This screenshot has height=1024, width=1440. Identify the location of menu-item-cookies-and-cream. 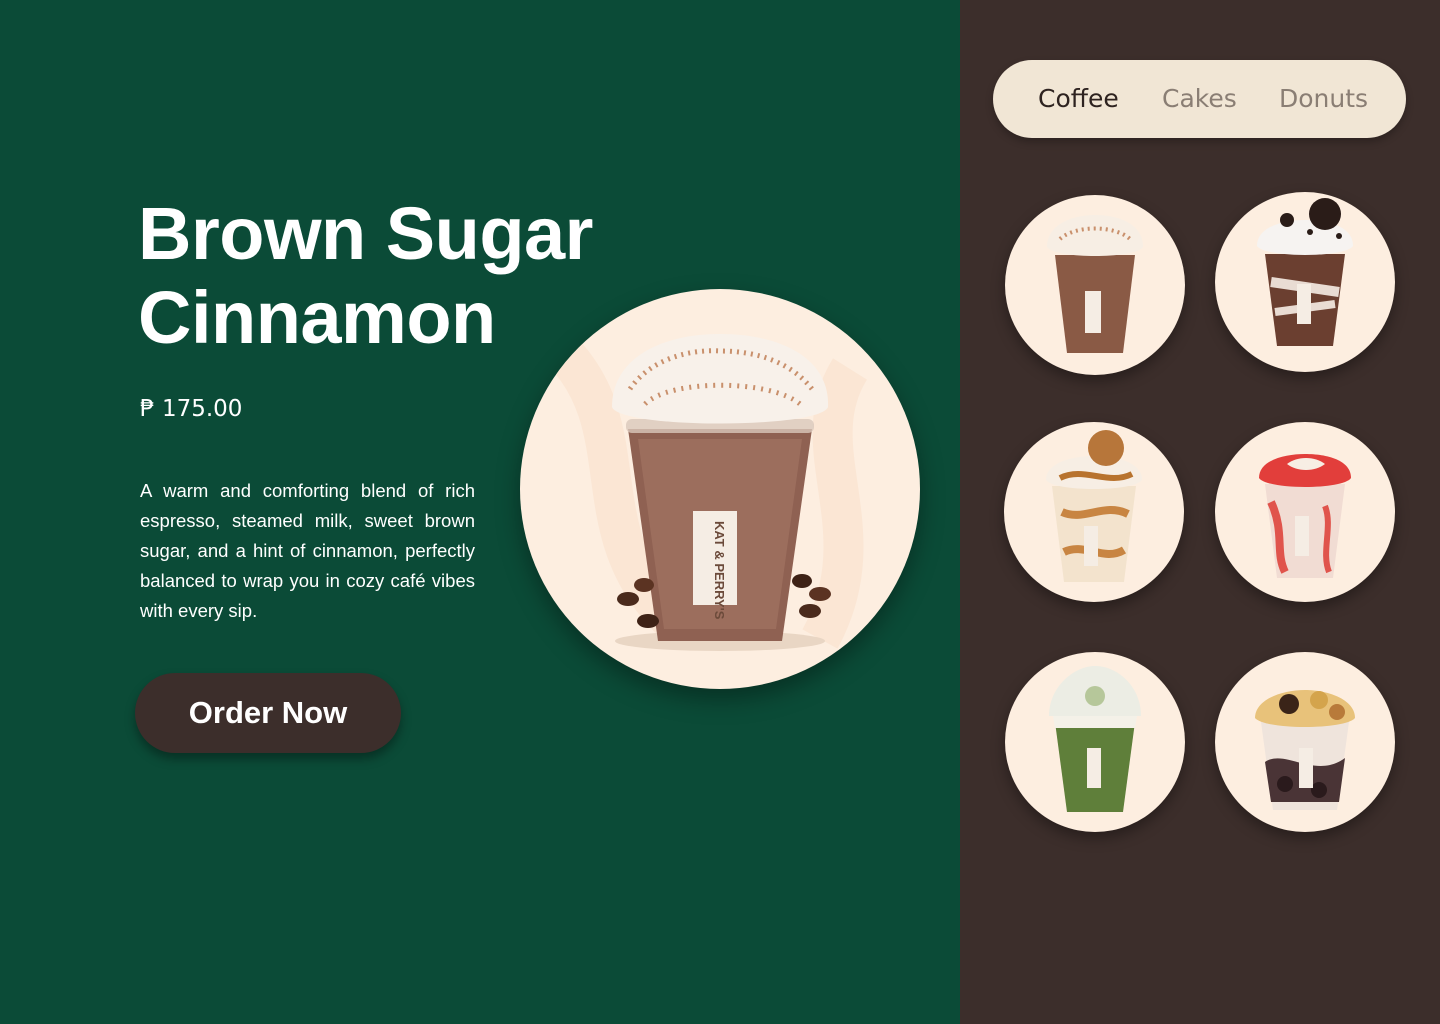
(1305, 282).